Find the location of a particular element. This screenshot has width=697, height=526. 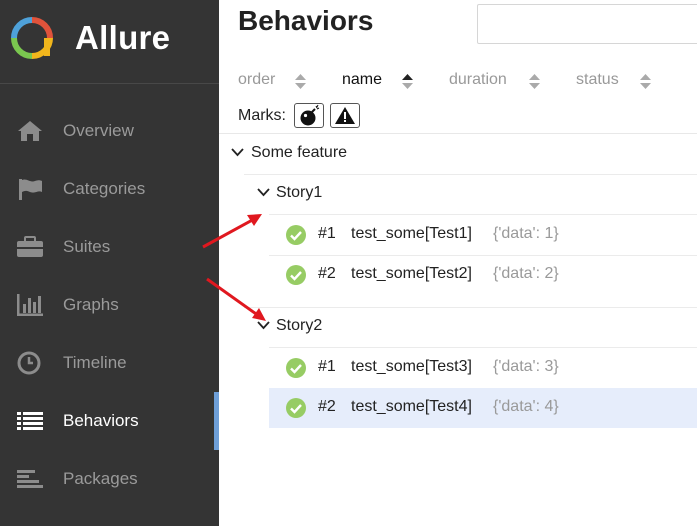

tree-controls: order name duration status Marks: is located at coordinates (458, 98).